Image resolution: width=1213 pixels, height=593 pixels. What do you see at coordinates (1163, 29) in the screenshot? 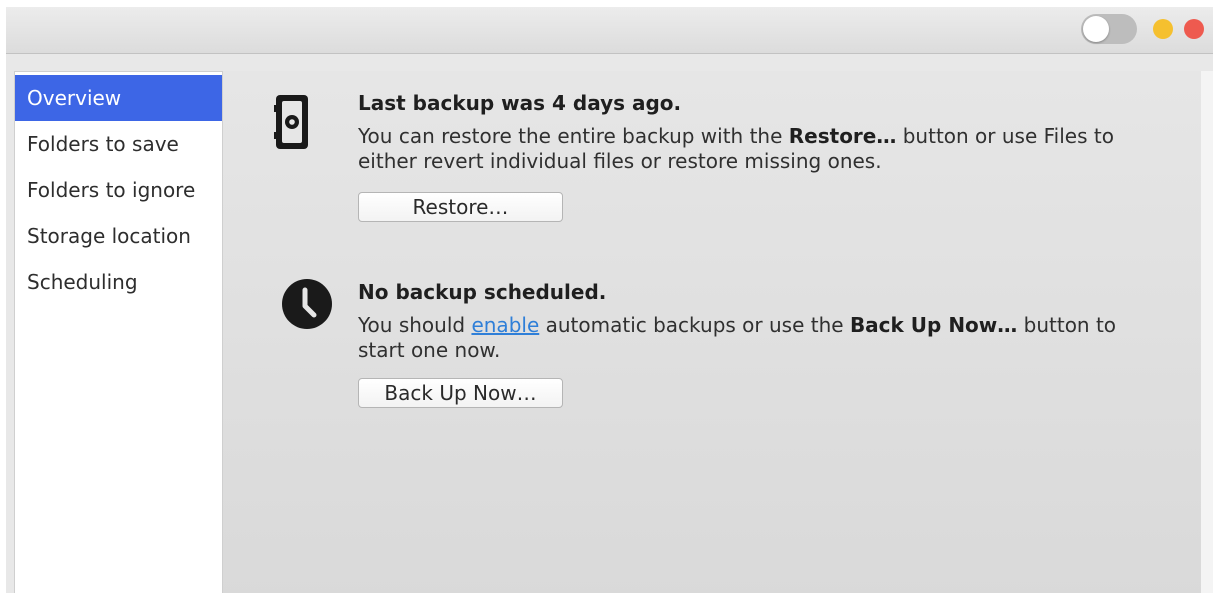
I see `minimize-button` at bounding box center [1163, 29].